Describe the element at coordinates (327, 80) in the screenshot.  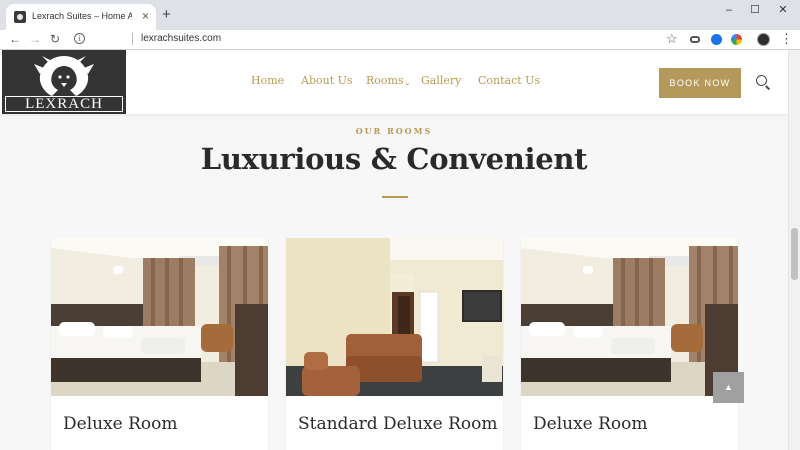
I see `nav-about-us: About Us` at that location.